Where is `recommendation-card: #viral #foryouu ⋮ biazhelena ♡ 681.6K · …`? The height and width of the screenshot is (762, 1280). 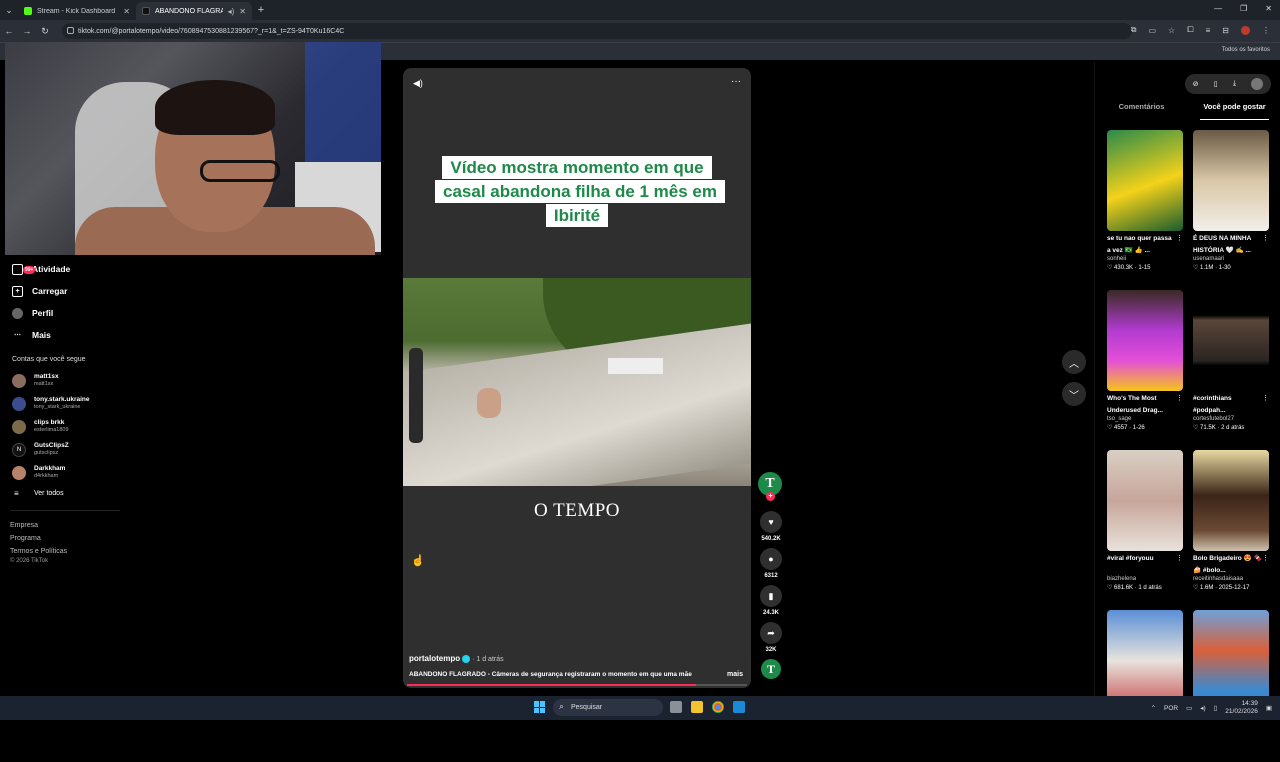 recommendation-card: #viral #foryouu ⋮ biazhelena ♡ 681.6K · … is located at coordinates (1145, 526).